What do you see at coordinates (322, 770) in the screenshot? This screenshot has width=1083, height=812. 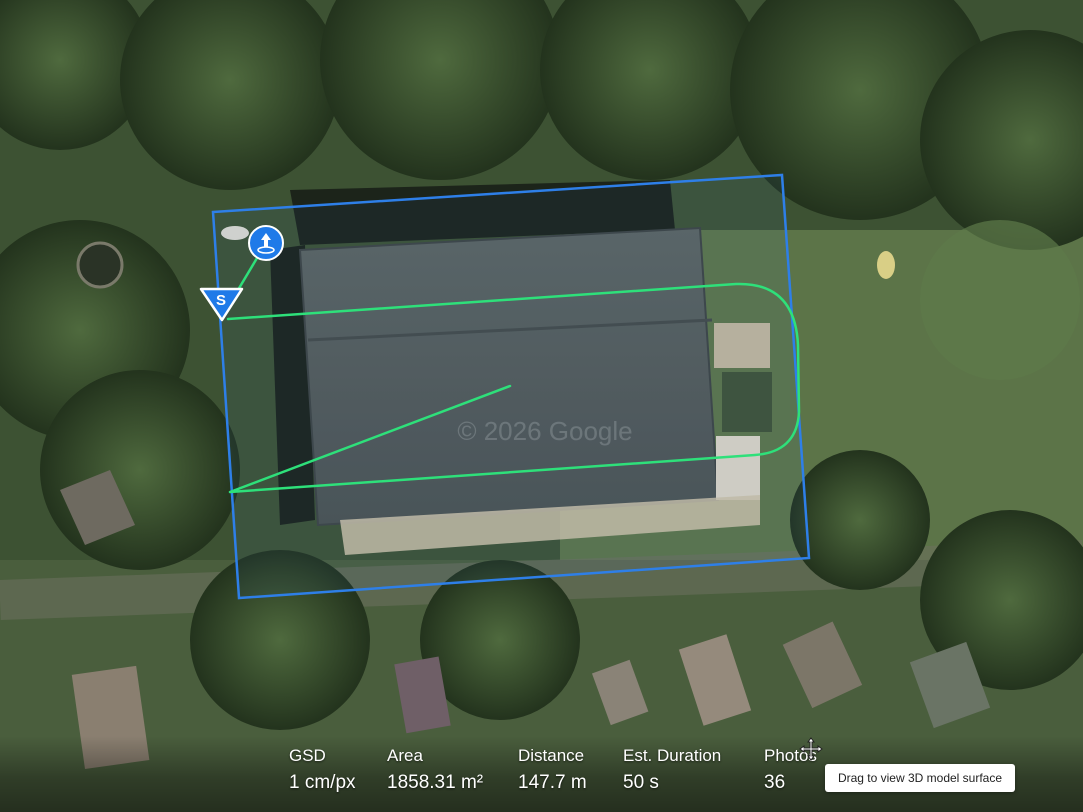 I see `stat-gsd: GSD 1 cm/px` at bounding box center [322, 770].